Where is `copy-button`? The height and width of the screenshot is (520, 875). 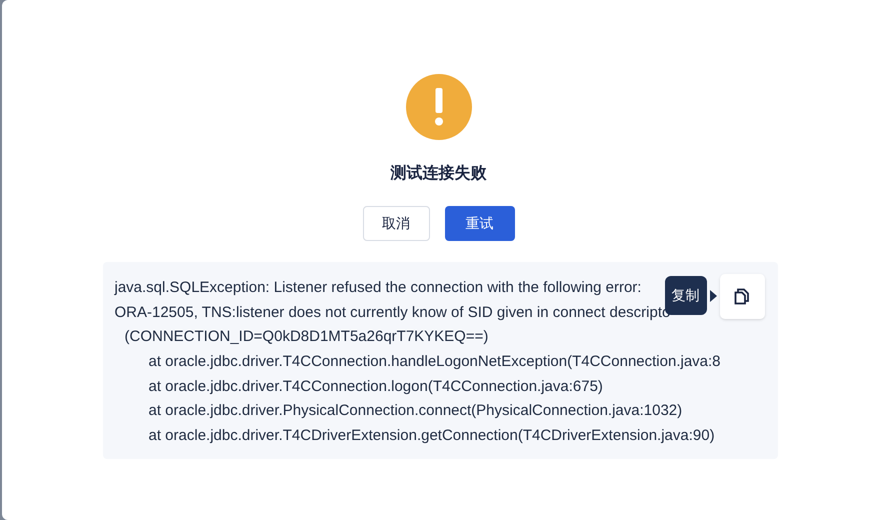
copy-button is located at coordinates (742, 296).